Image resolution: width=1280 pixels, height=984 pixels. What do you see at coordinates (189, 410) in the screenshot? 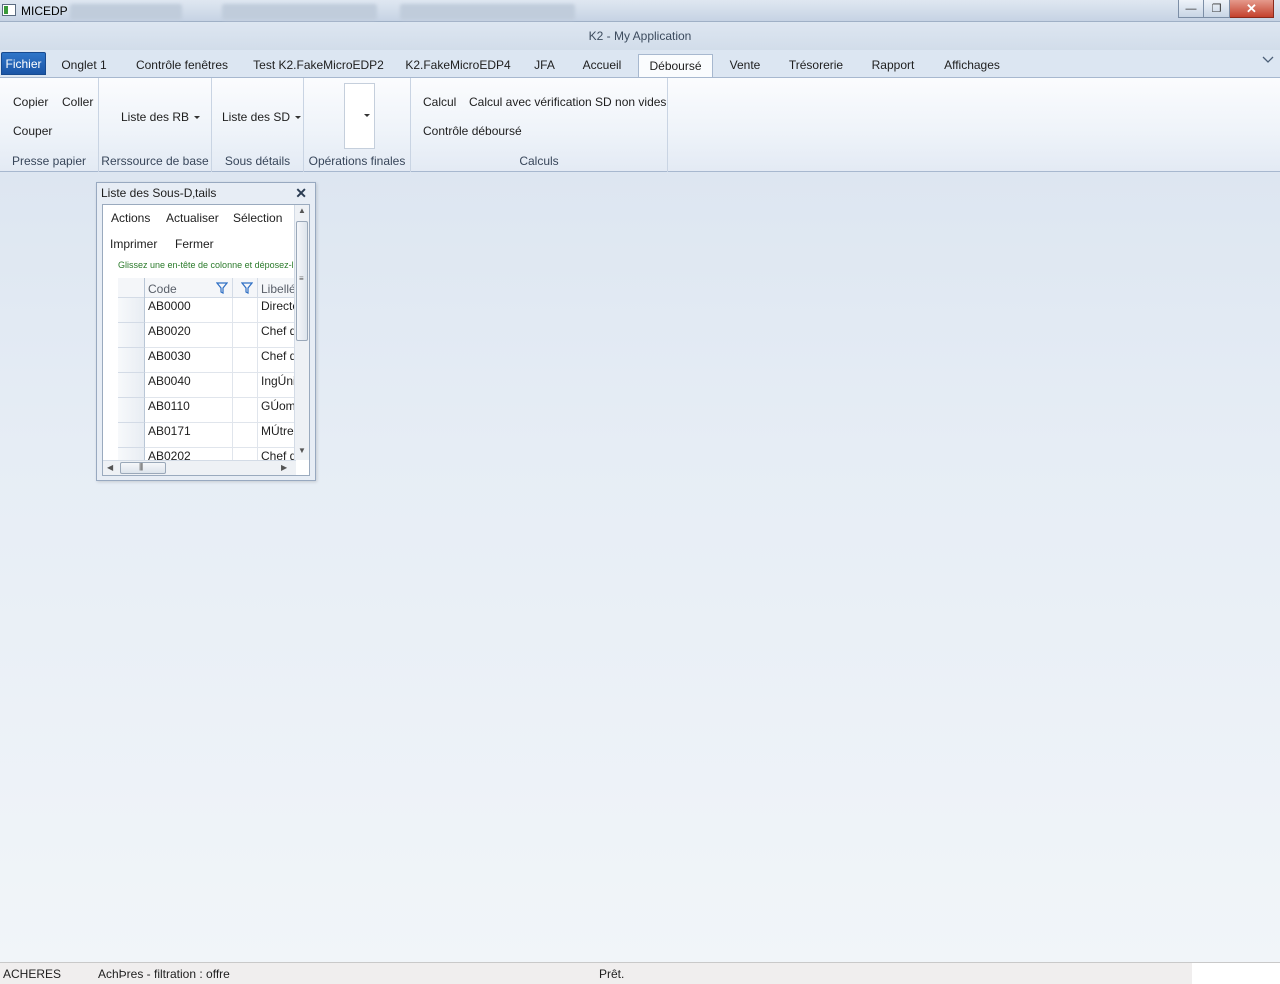
I see `cell-code: AB0110` at bounding box center [189, 410].